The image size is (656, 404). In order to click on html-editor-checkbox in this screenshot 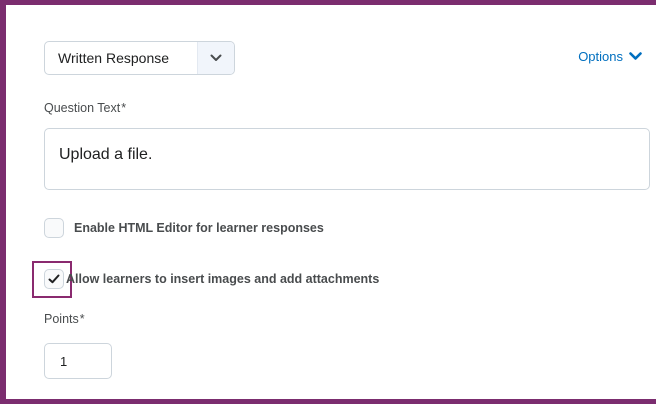, I will do `click(54, 228)`.